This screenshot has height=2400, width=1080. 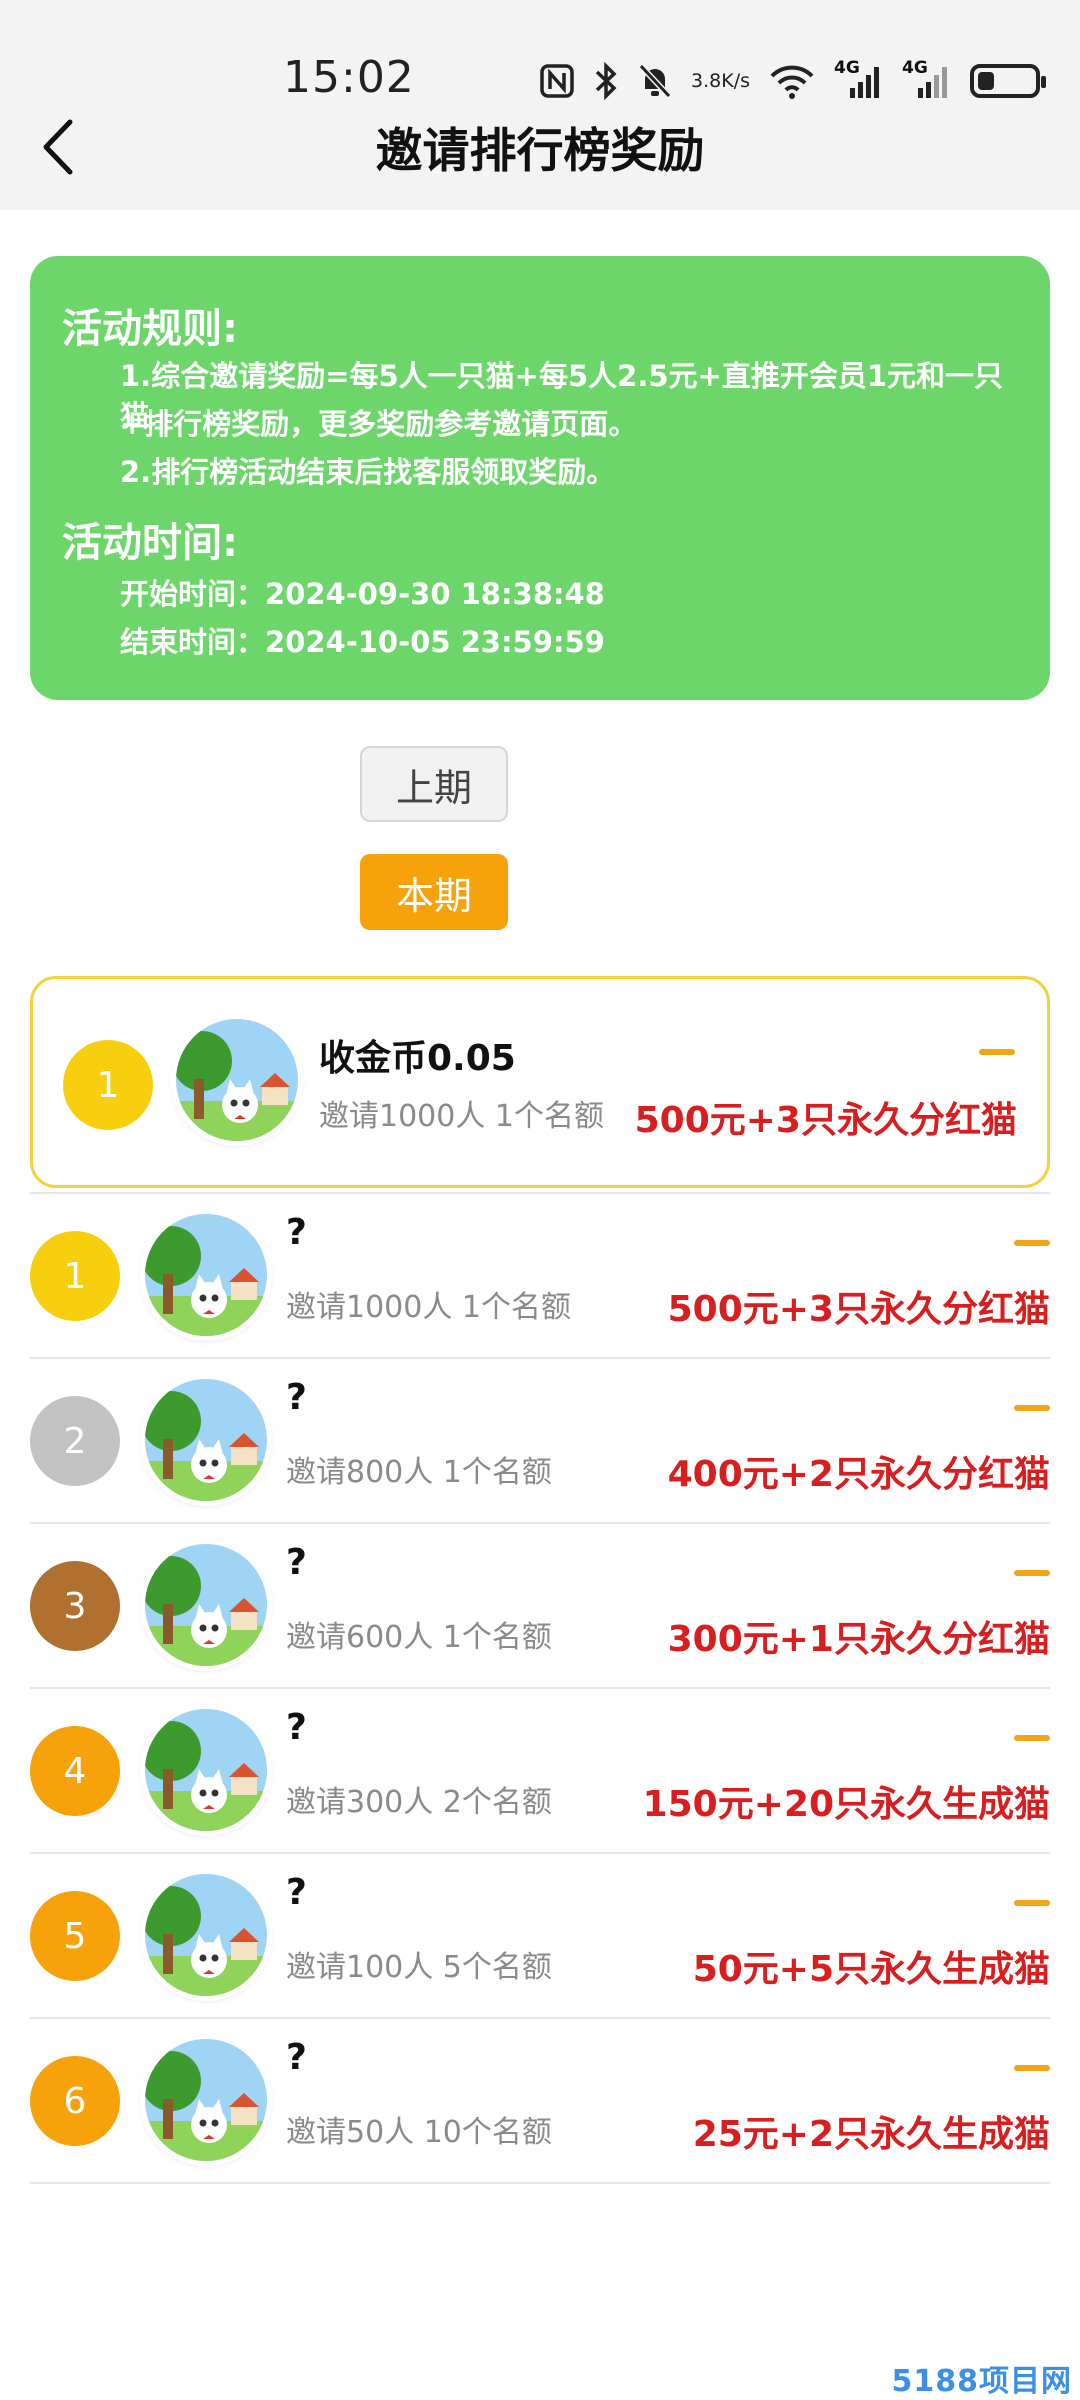 What do you see at coordinates (858, 1474) in the screenshot?
I see `reward-text: 400元+2只永久分红猫` at bounding box center [858, 1474].